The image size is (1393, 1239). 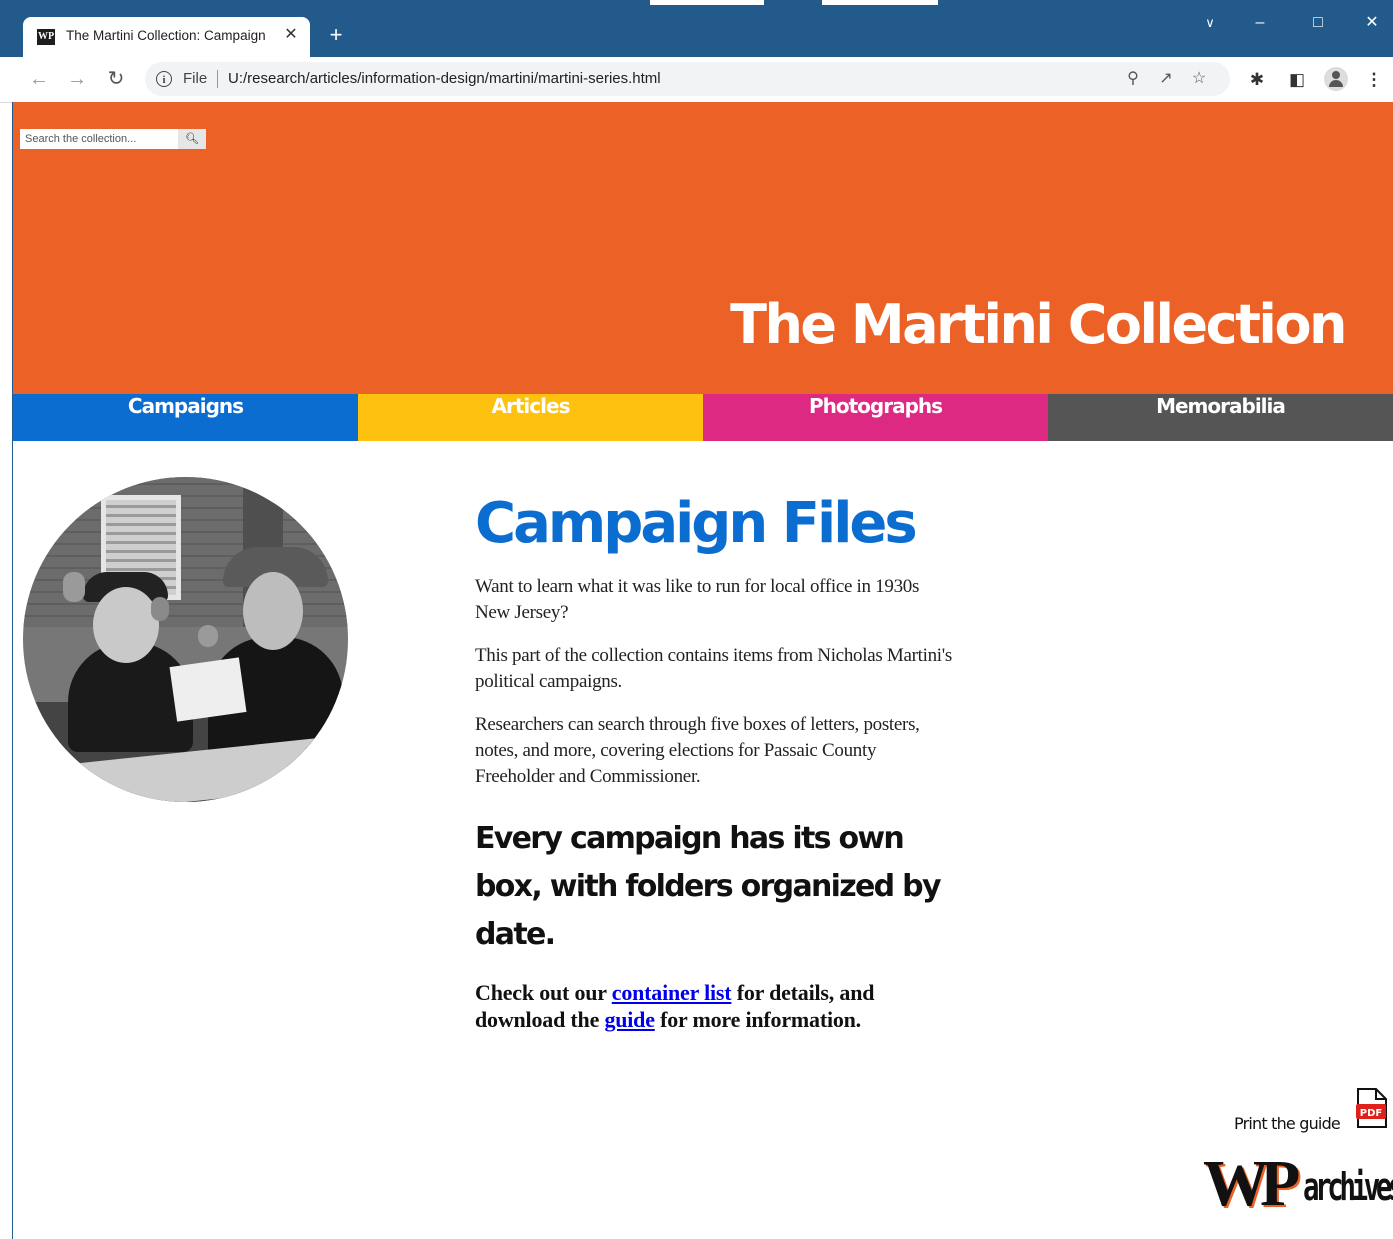 What do you see at coordinates (77, 79) in the screenshot?
I see `forward-arrow-icon: →` at bounding box center [77, 79].